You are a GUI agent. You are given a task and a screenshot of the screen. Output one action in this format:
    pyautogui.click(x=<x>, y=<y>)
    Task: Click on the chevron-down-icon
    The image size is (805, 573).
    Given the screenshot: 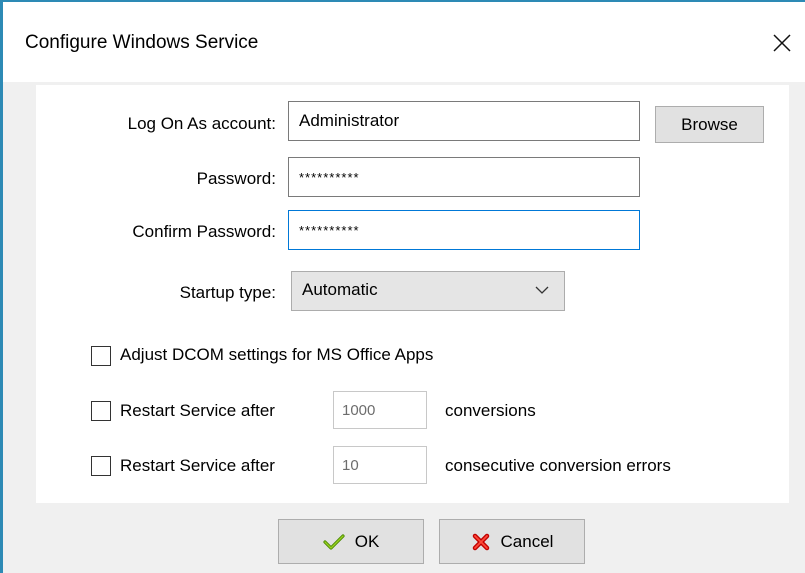 What is the action you would take?
    pyautogui.click(x=542, y=290)
    